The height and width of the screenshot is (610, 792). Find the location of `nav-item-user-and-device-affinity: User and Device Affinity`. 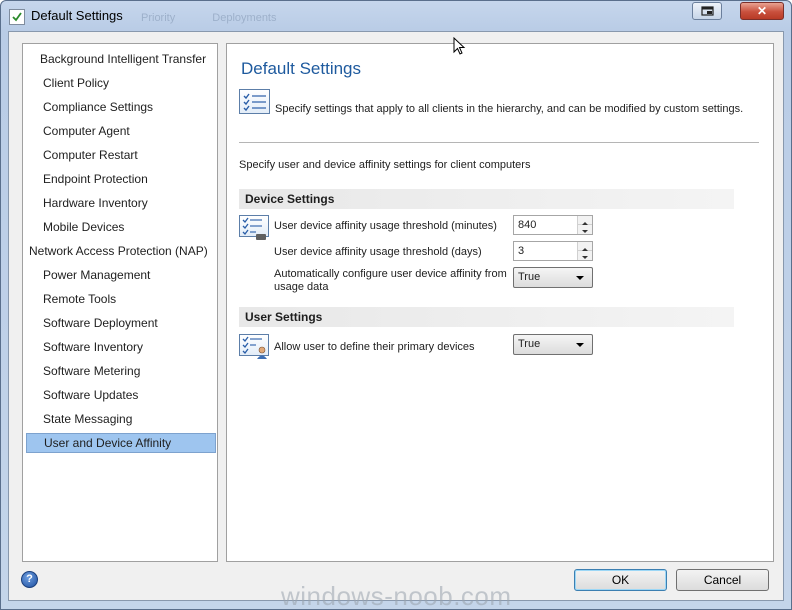

nav-item-user-and-device-affinity: User and Device Affinity is located at coordinates (121, 443).